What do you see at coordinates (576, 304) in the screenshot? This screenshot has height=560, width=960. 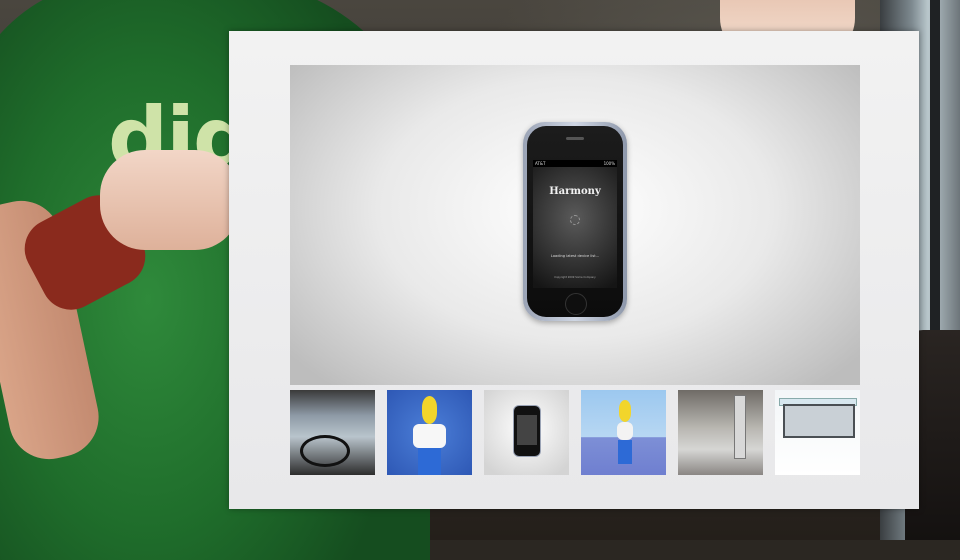 I see `home-button` at bounding box center [576, 304].